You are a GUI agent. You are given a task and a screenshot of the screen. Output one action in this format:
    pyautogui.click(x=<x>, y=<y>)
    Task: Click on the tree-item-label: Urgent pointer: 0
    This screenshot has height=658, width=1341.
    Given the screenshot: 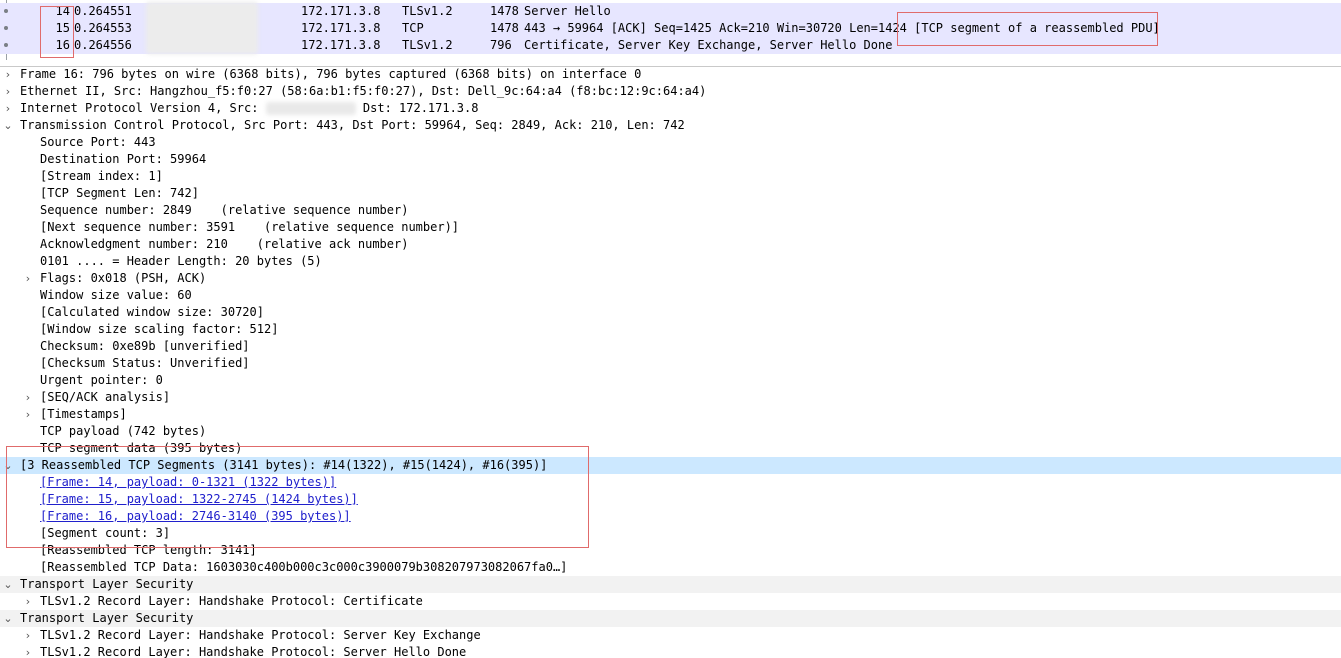 What is the action you would take?
    pyautogui.click(x=101, y=380)
    